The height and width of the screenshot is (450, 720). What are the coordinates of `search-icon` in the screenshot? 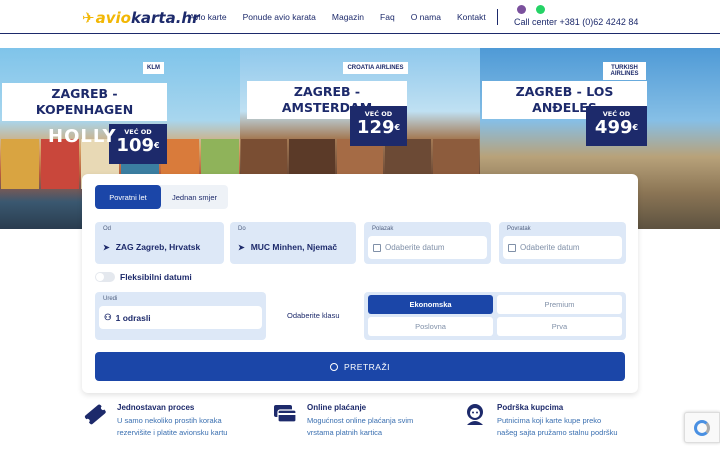 It's located at (333, 366).